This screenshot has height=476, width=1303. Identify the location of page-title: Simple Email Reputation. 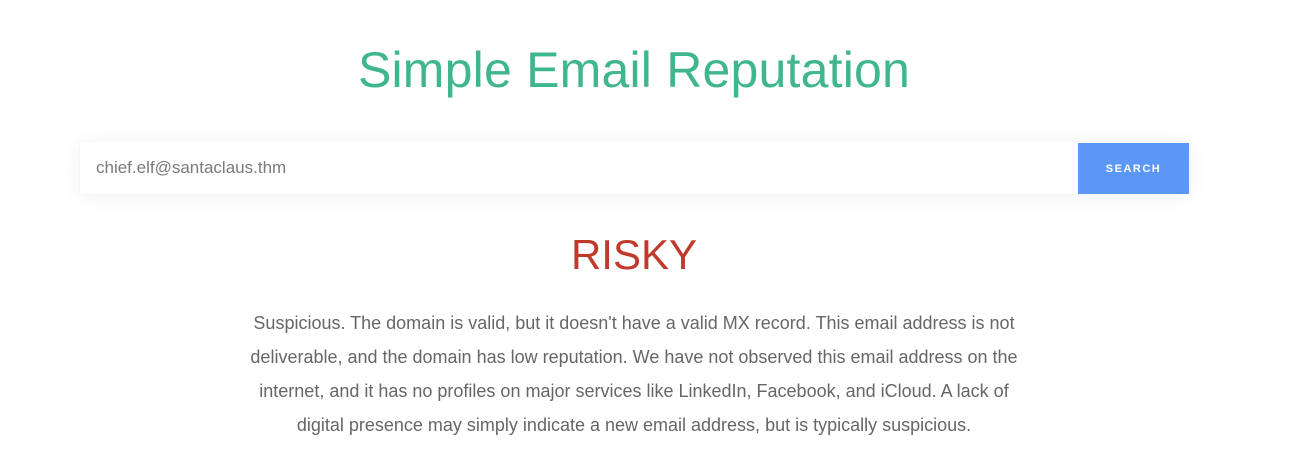
(634, 70).